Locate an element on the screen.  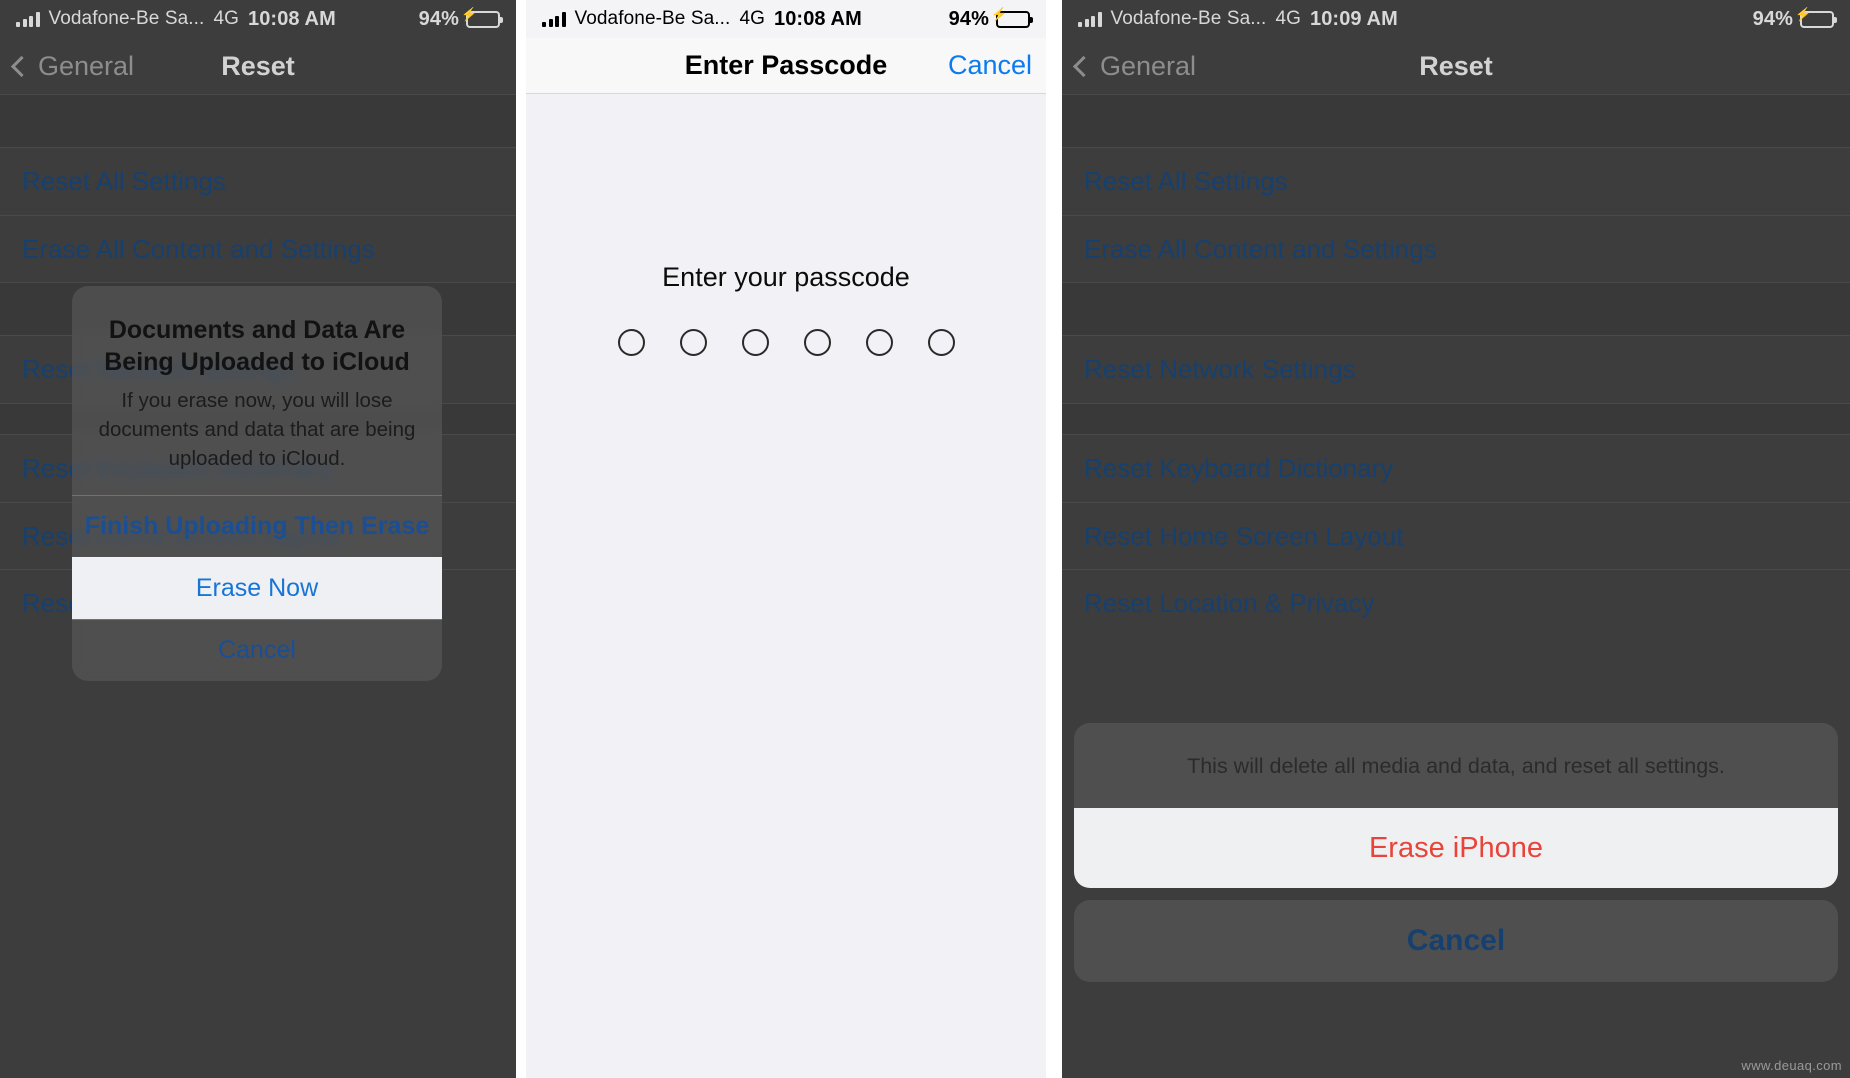
erase-now-button: Erase Now is located at coordinates (257, 588).